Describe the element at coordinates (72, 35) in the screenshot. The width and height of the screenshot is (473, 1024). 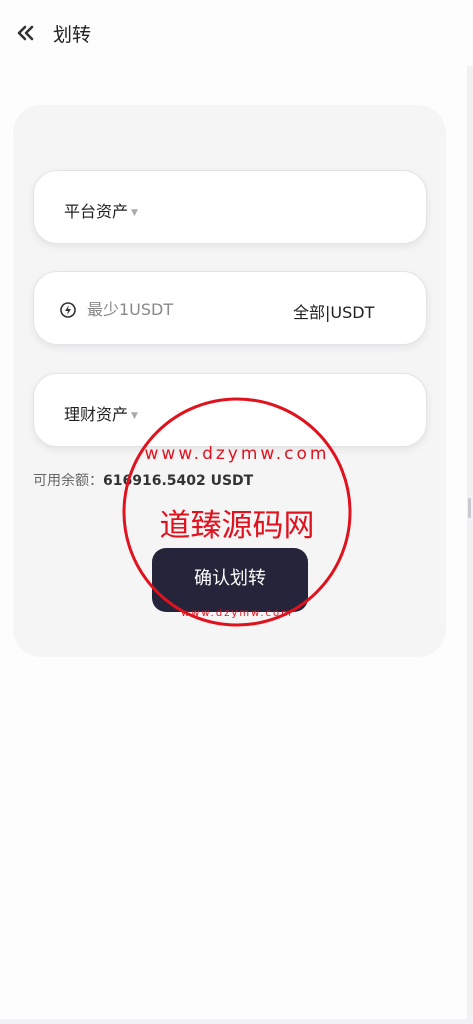
I see `page-title: 划转` at that location.